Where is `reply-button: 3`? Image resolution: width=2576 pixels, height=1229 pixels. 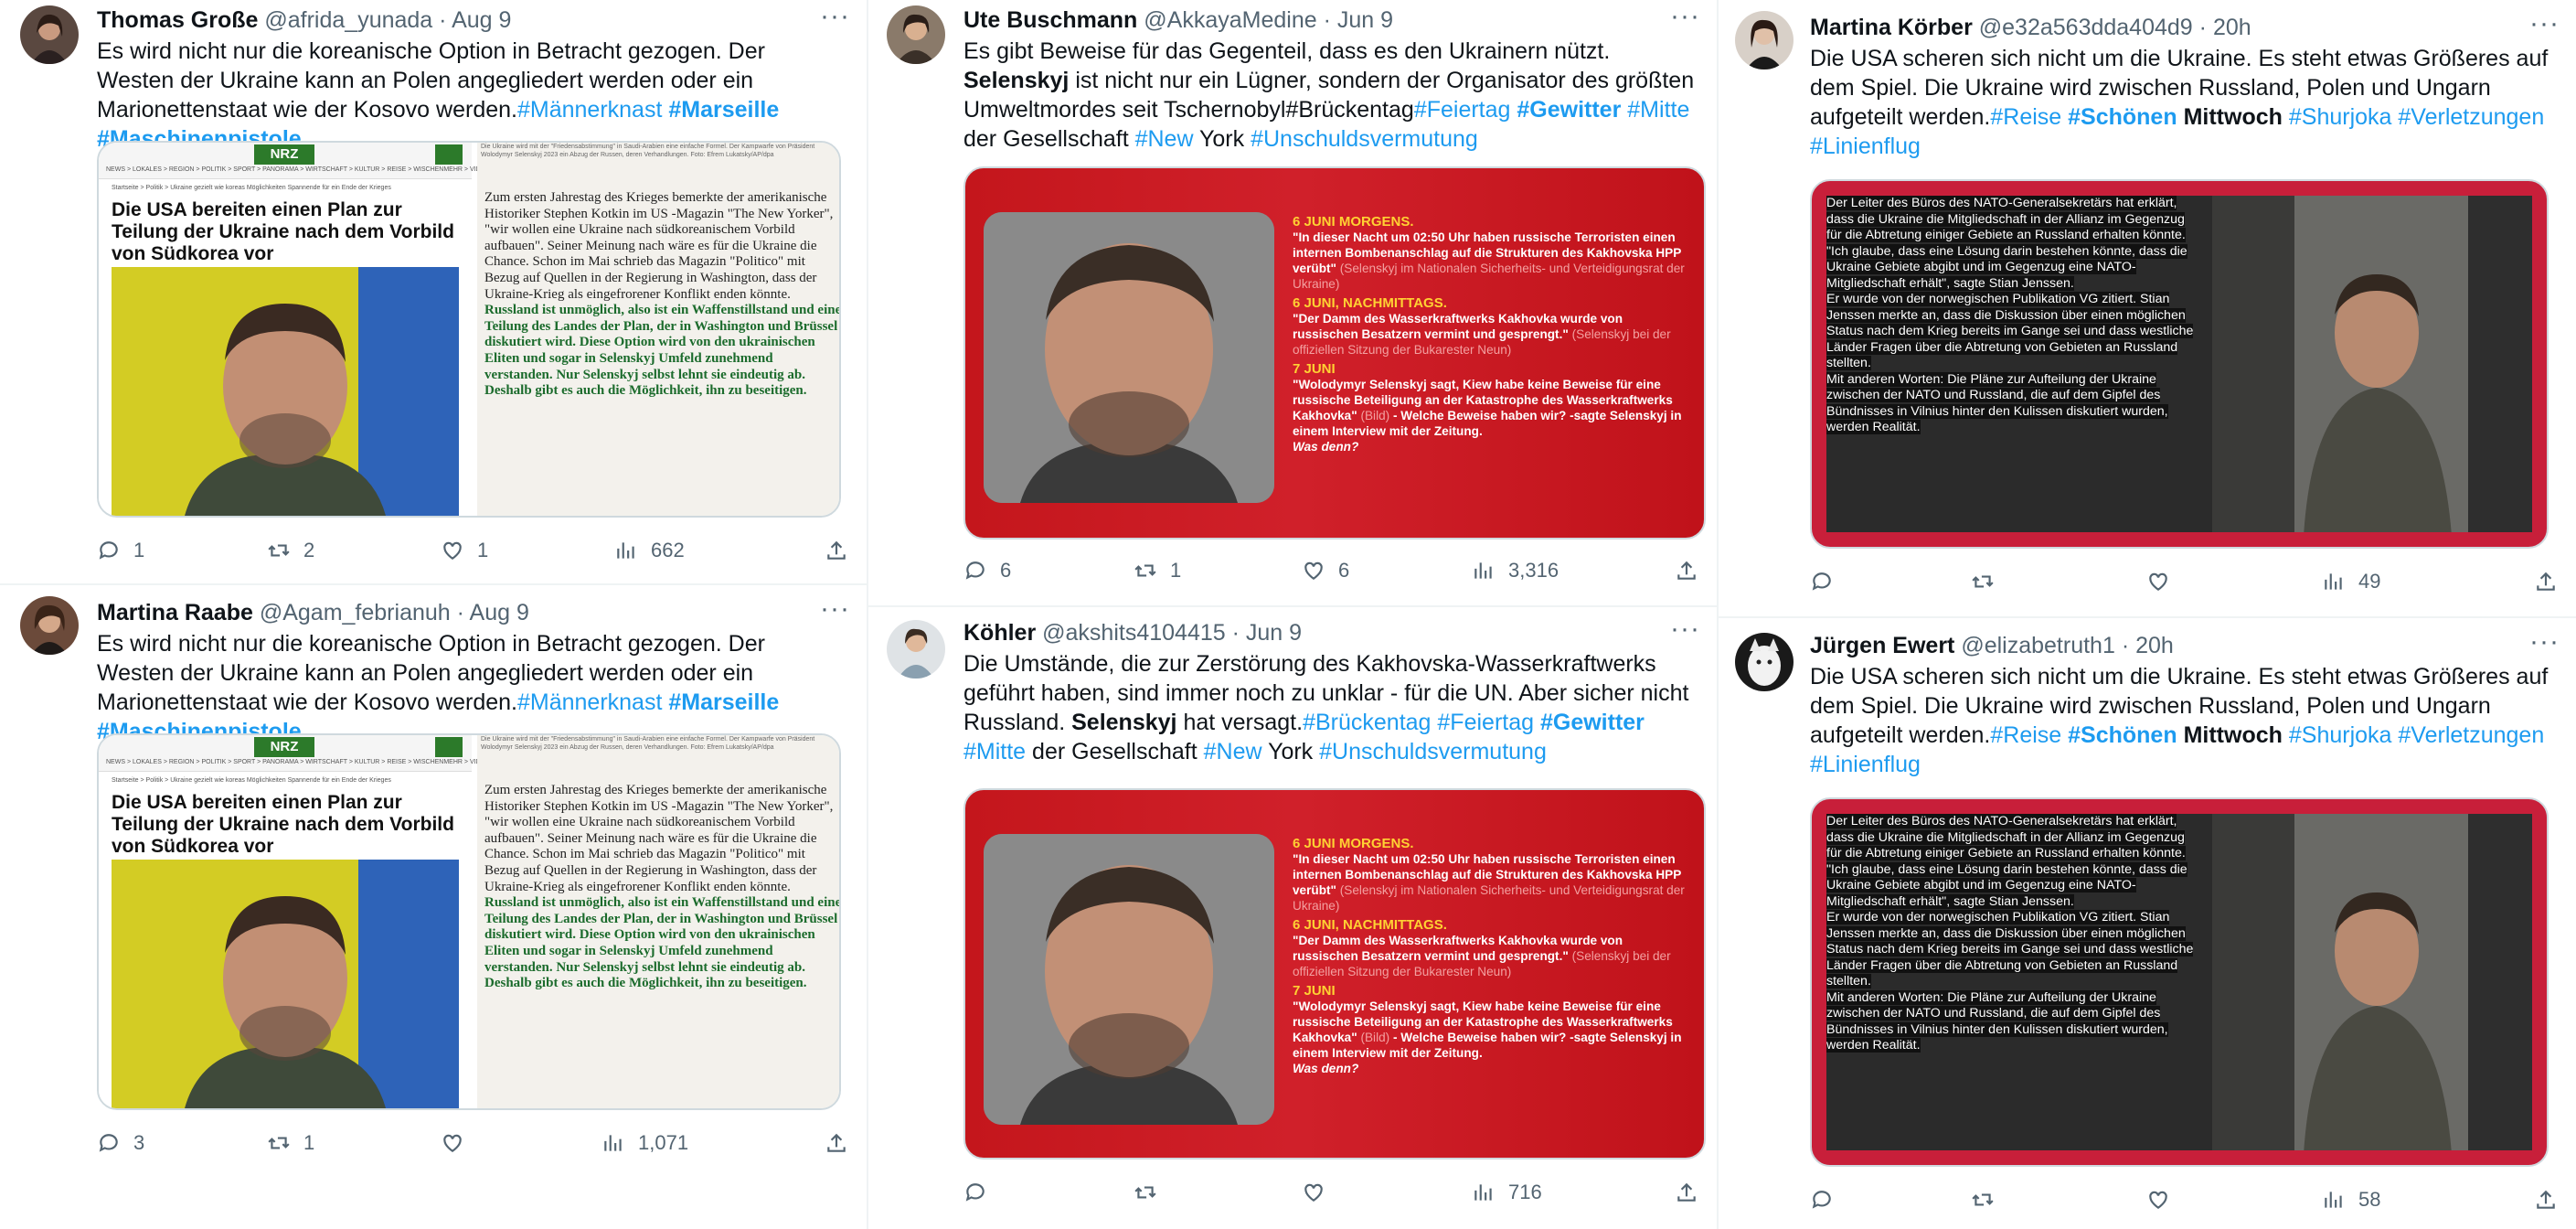 reply-button: 3 is located at coordinates (120, 1143).